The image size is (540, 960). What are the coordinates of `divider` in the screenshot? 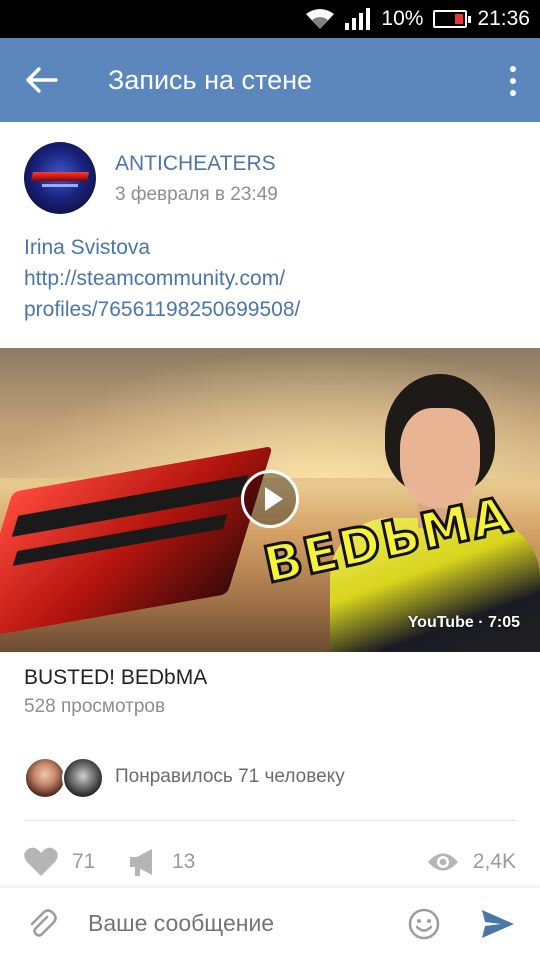 It's located at (270, 820).